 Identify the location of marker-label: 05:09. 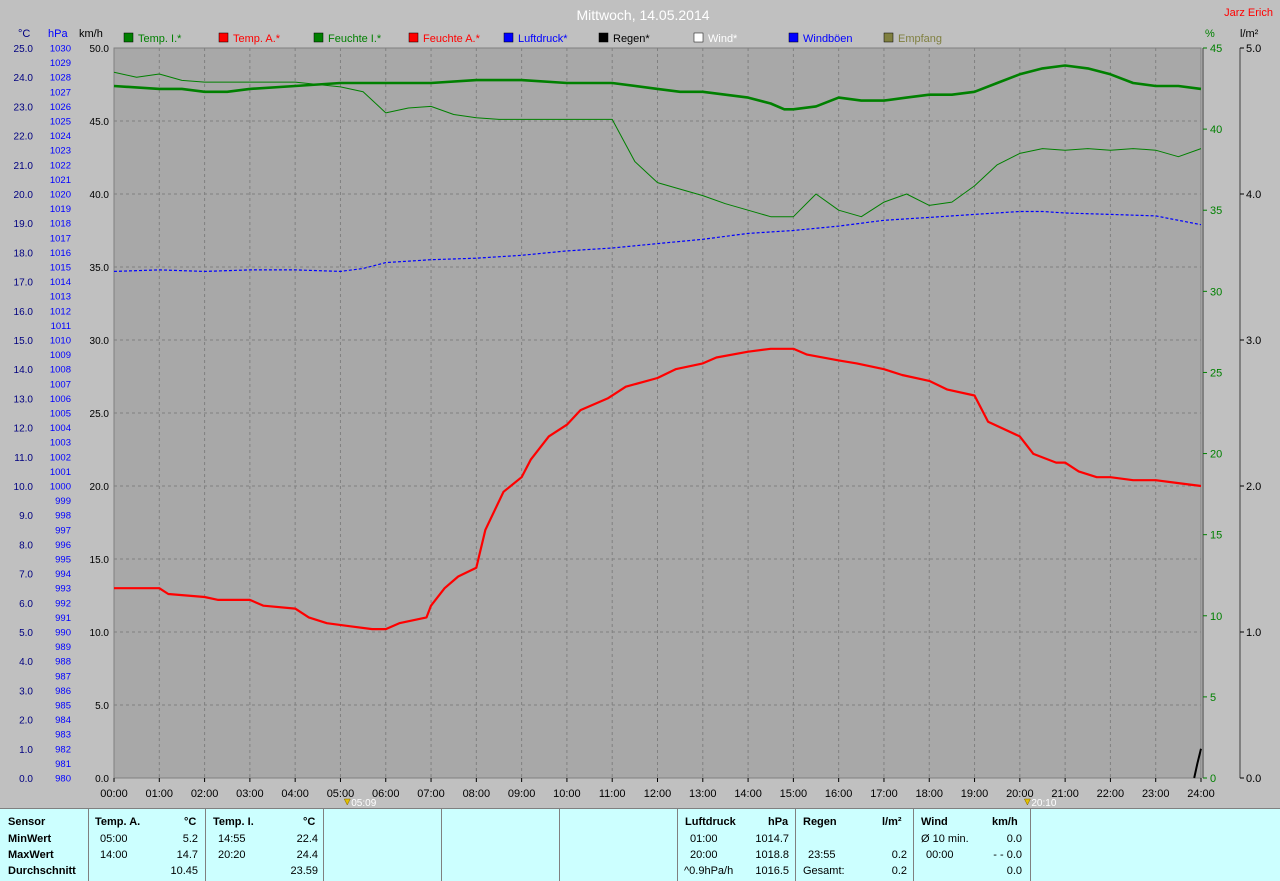
(363, 803).